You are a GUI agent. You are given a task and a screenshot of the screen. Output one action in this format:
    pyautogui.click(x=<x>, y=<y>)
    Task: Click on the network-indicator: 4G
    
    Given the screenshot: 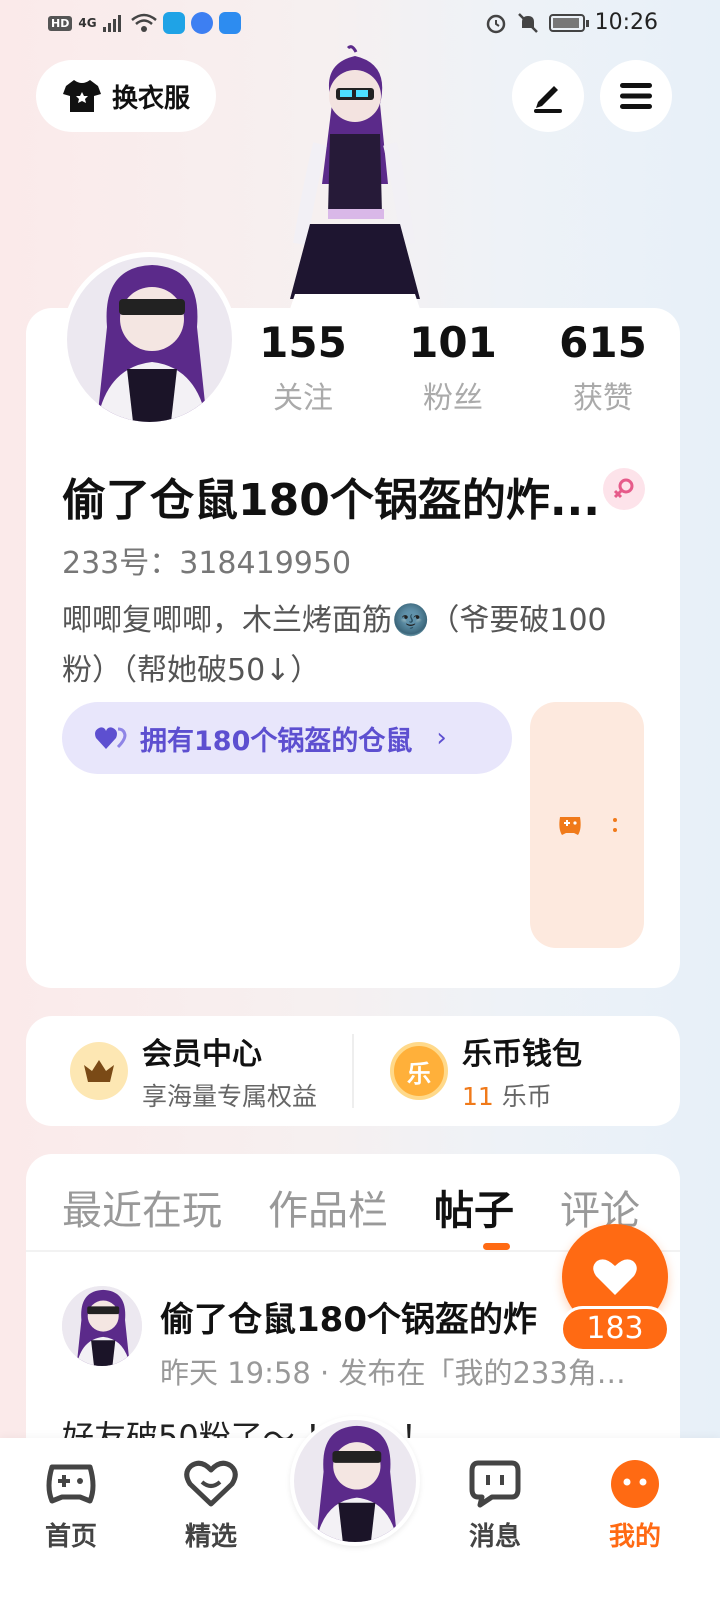 What is the action you would take?
    pyautogui.click(x=87, y=23)
    